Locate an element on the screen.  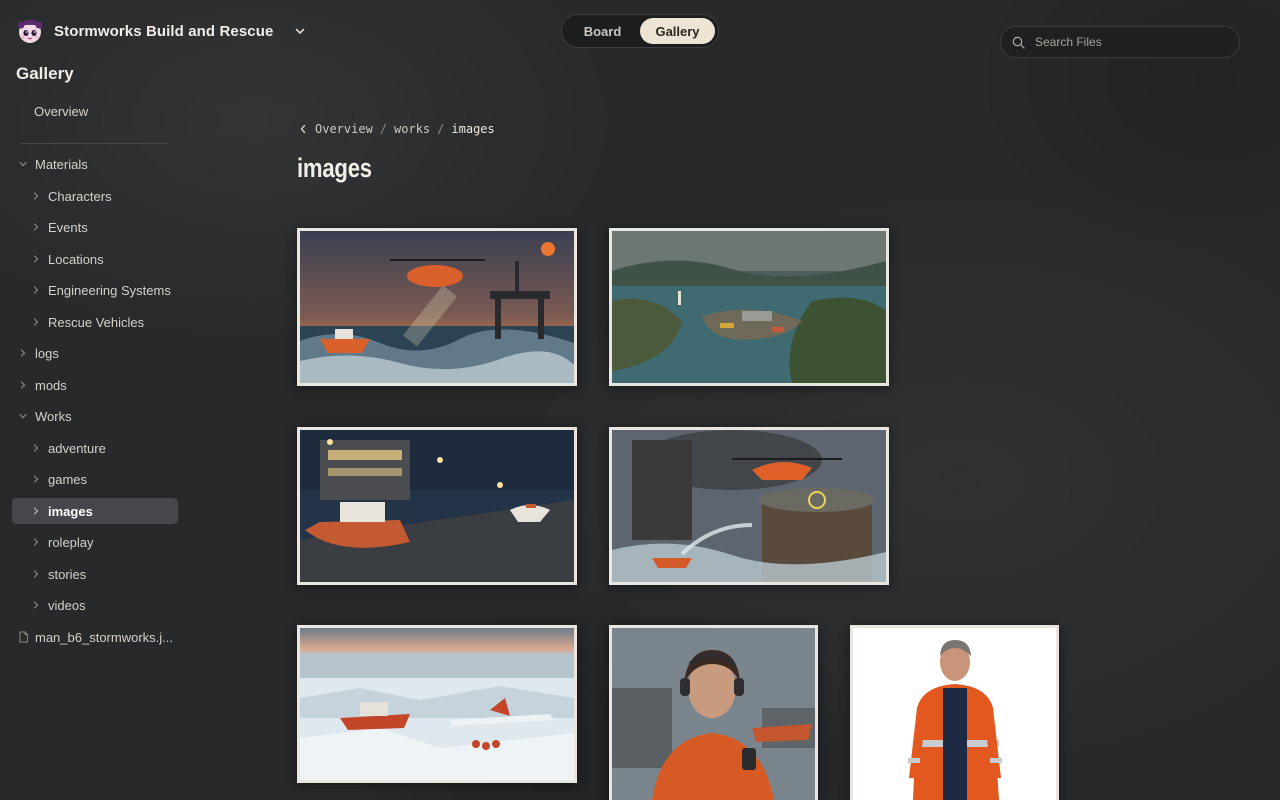
app-title: Stormworks Build and Rescue is located at coordinates (164, 31).